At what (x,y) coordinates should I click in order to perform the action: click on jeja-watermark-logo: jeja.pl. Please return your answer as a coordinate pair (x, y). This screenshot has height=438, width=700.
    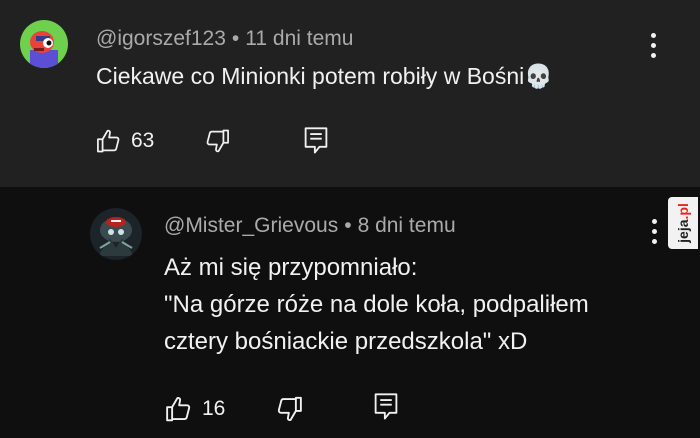
    Looking at the image, I should click on (683, 223).